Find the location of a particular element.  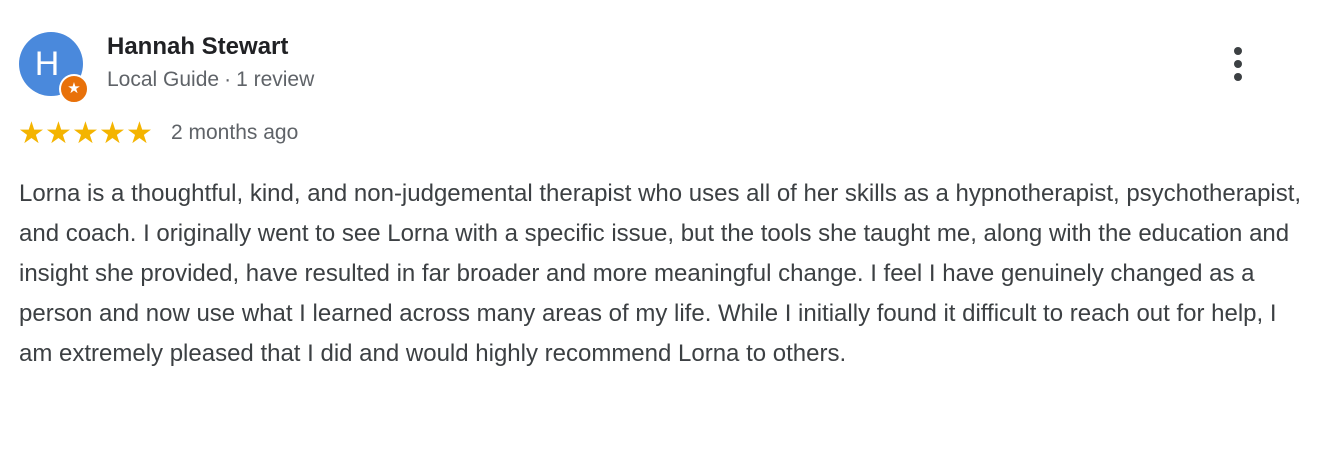

local-guide-label: Local Guide is located at coordinates (163, 79).